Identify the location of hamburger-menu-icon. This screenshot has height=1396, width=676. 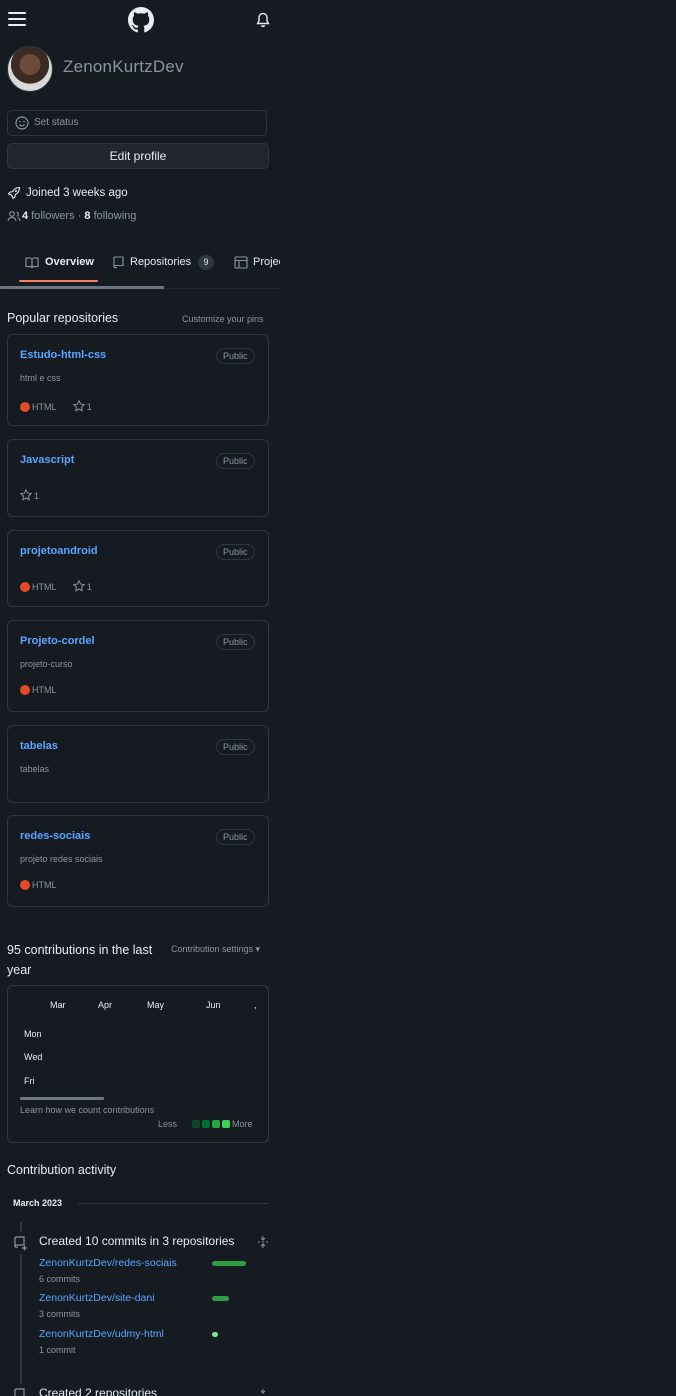
(17, 19).